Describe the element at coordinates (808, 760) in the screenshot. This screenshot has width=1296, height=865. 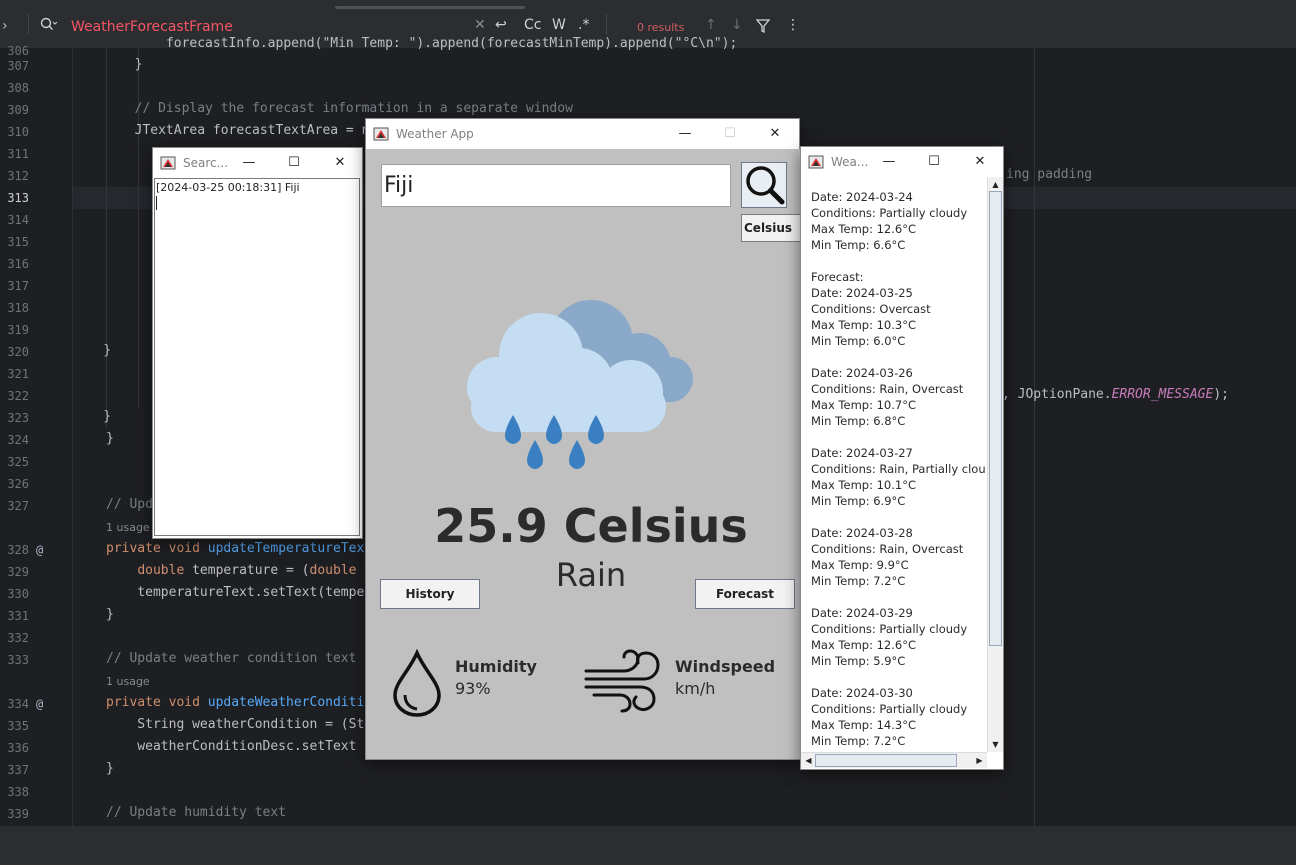
I see `scroll-left-arrow-icon: ◀` at that location.